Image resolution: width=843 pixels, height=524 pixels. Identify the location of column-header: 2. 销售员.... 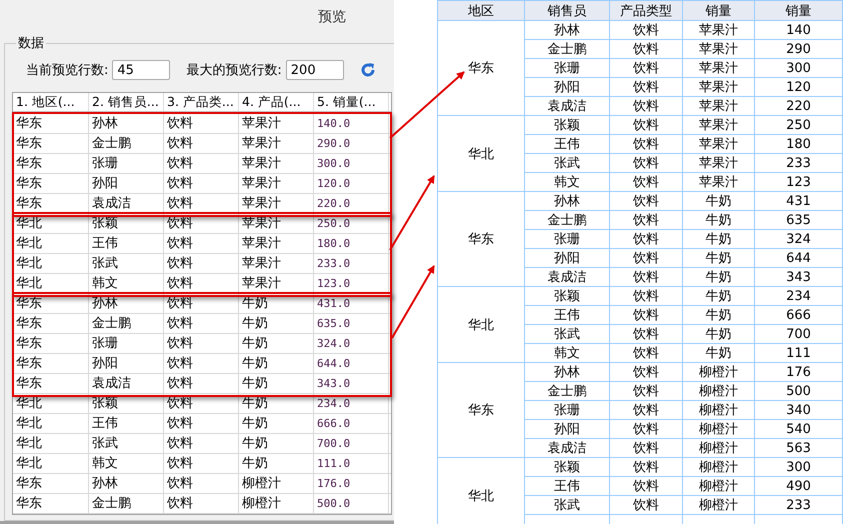
(126, 102).